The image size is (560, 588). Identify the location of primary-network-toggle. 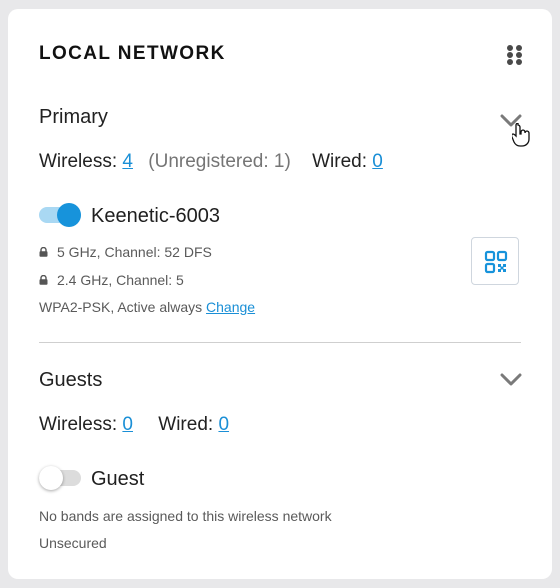
(60, 215).